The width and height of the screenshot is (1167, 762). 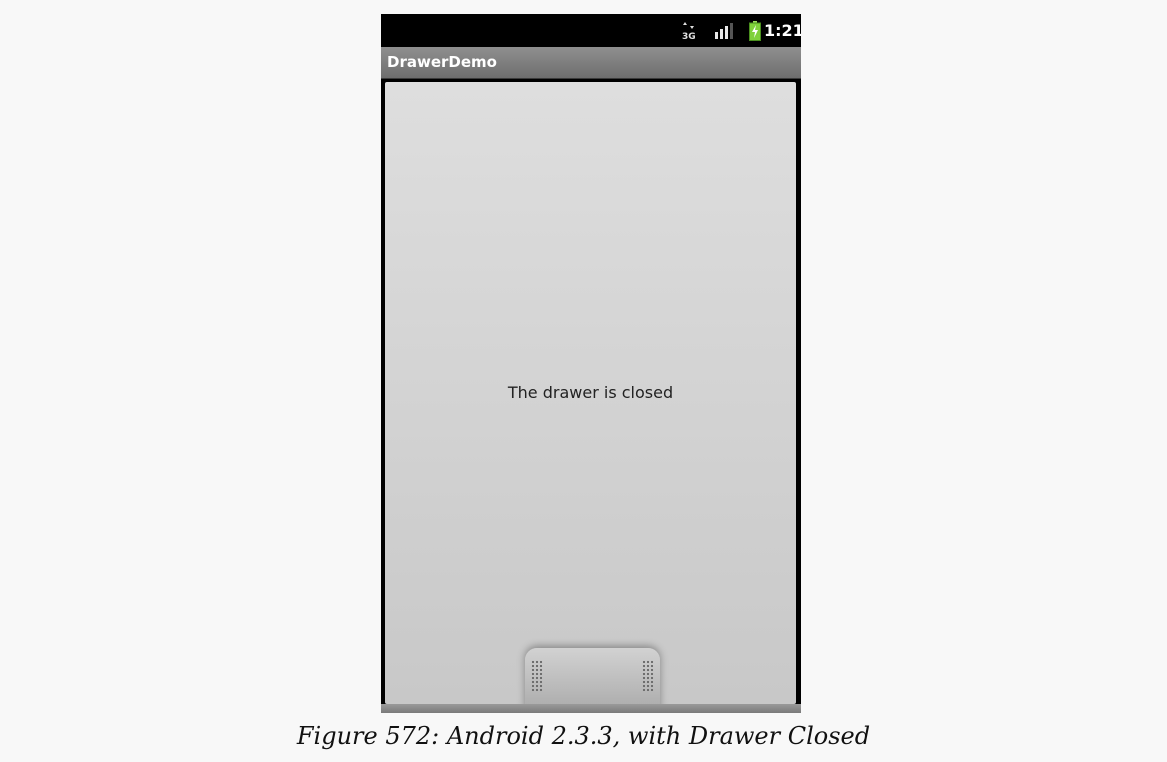 I want to click on svg-text: 3G, so click(x=689, y=36).